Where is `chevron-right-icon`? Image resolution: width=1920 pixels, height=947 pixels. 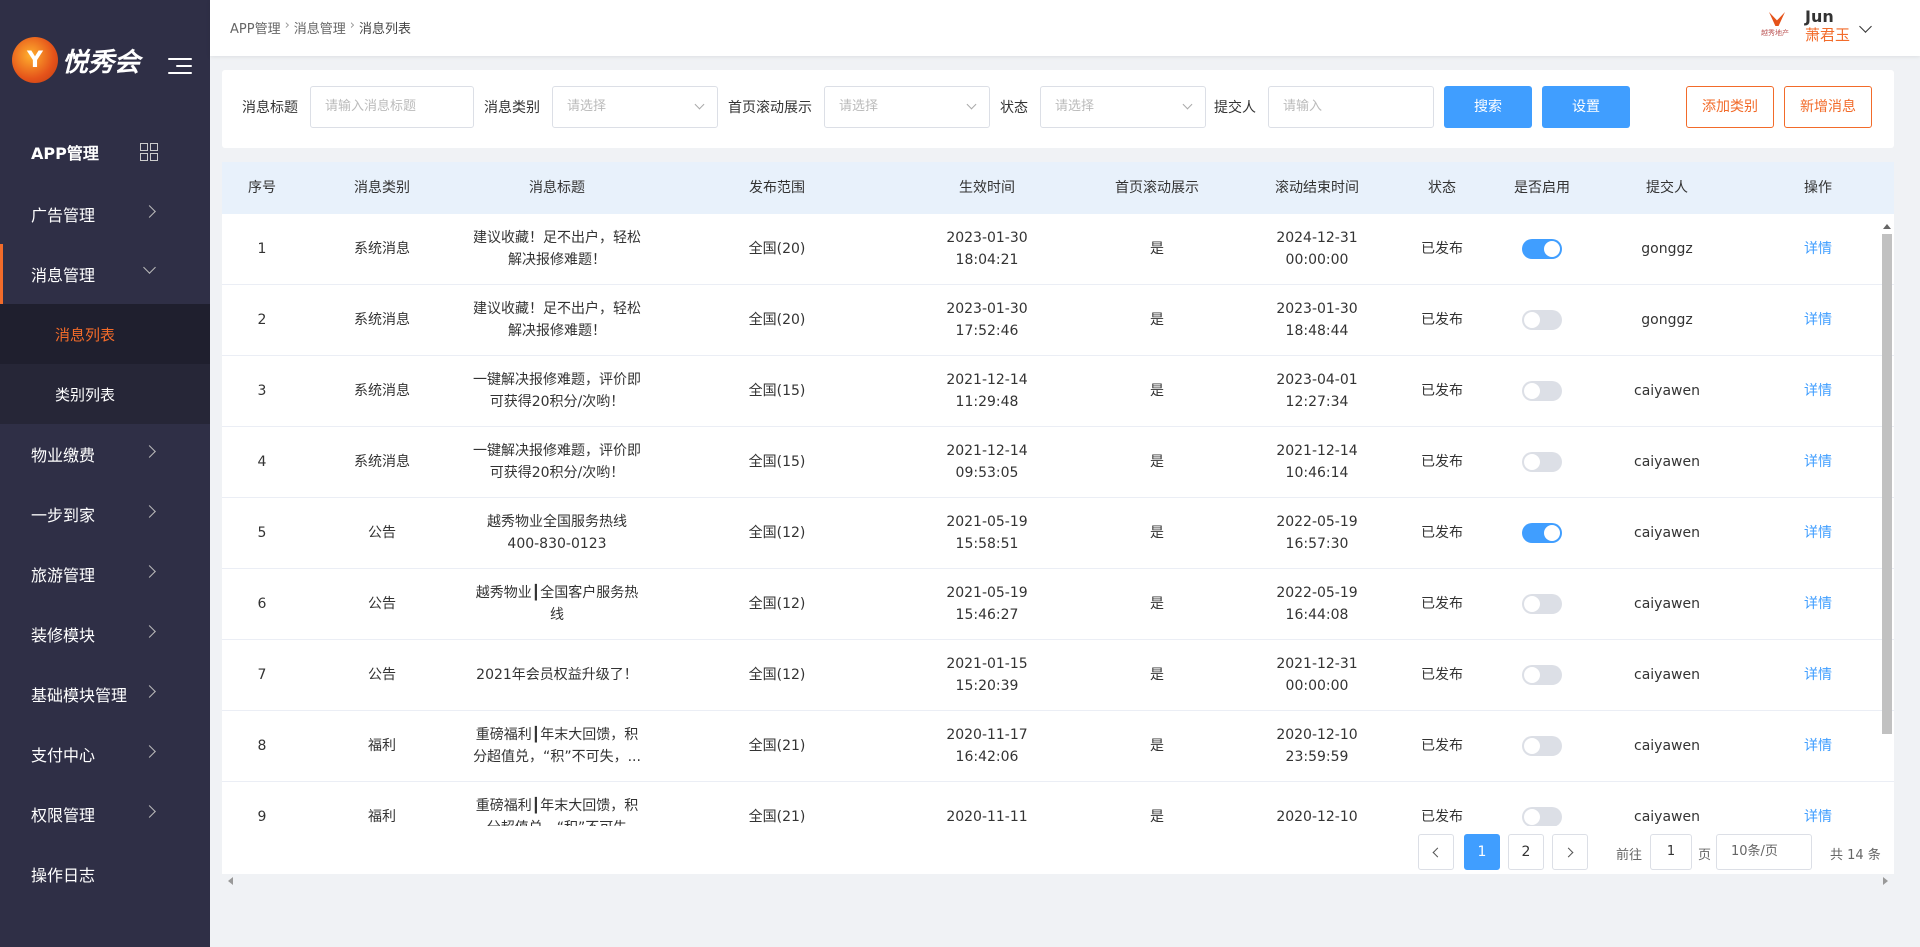
chevron-right-icon is located at coordinates (149, 211).